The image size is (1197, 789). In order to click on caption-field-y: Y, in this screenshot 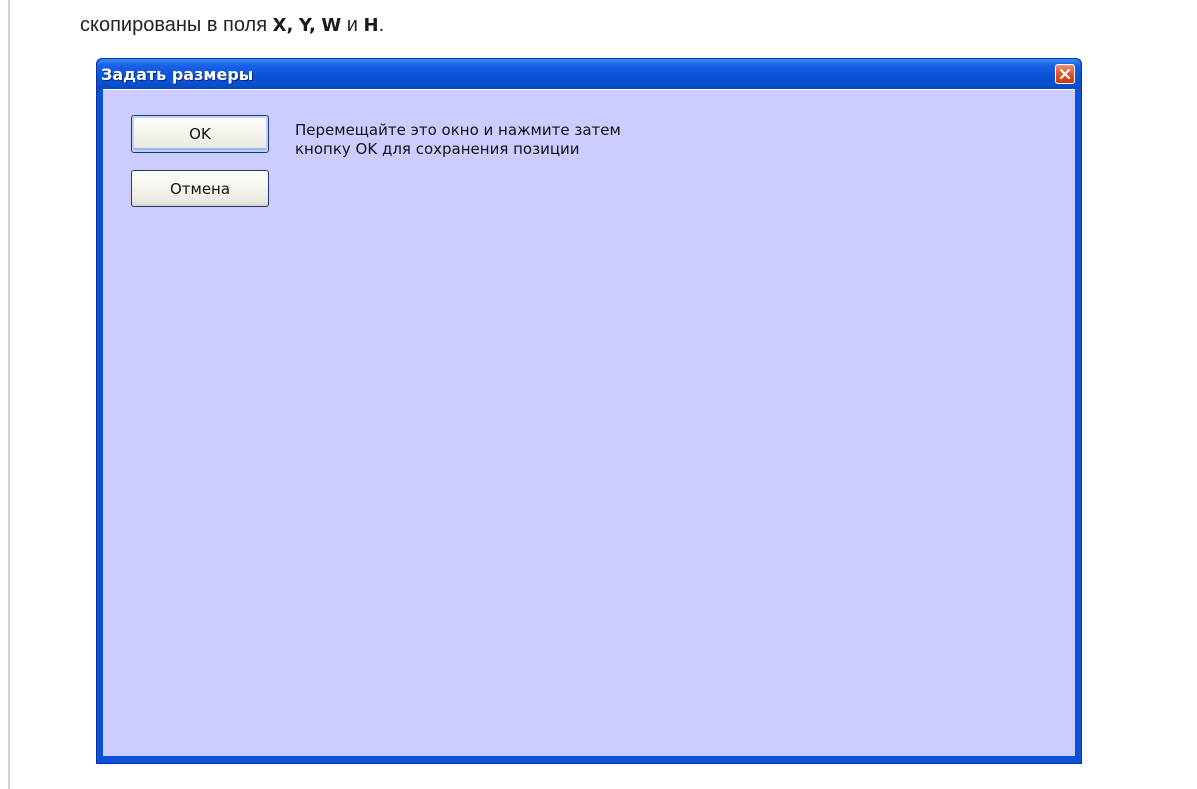, I will do `click(307, 25)`.